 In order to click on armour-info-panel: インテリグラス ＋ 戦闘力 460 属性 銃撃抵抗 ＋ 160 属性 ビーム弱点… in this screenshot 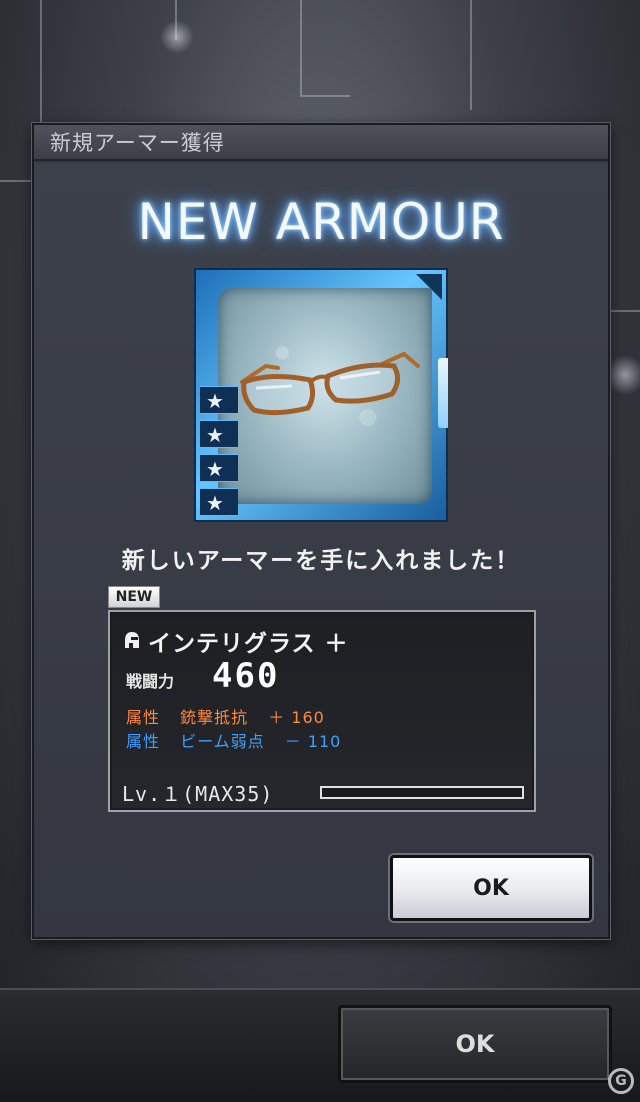, I will do `click(322, 711)`.